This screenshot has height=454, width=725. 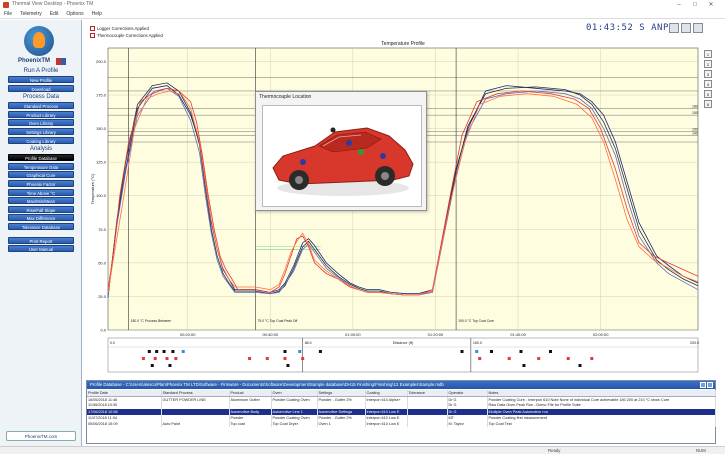 I want to click on x-tick-label: 01:20:00, so click(x=436, y=334).